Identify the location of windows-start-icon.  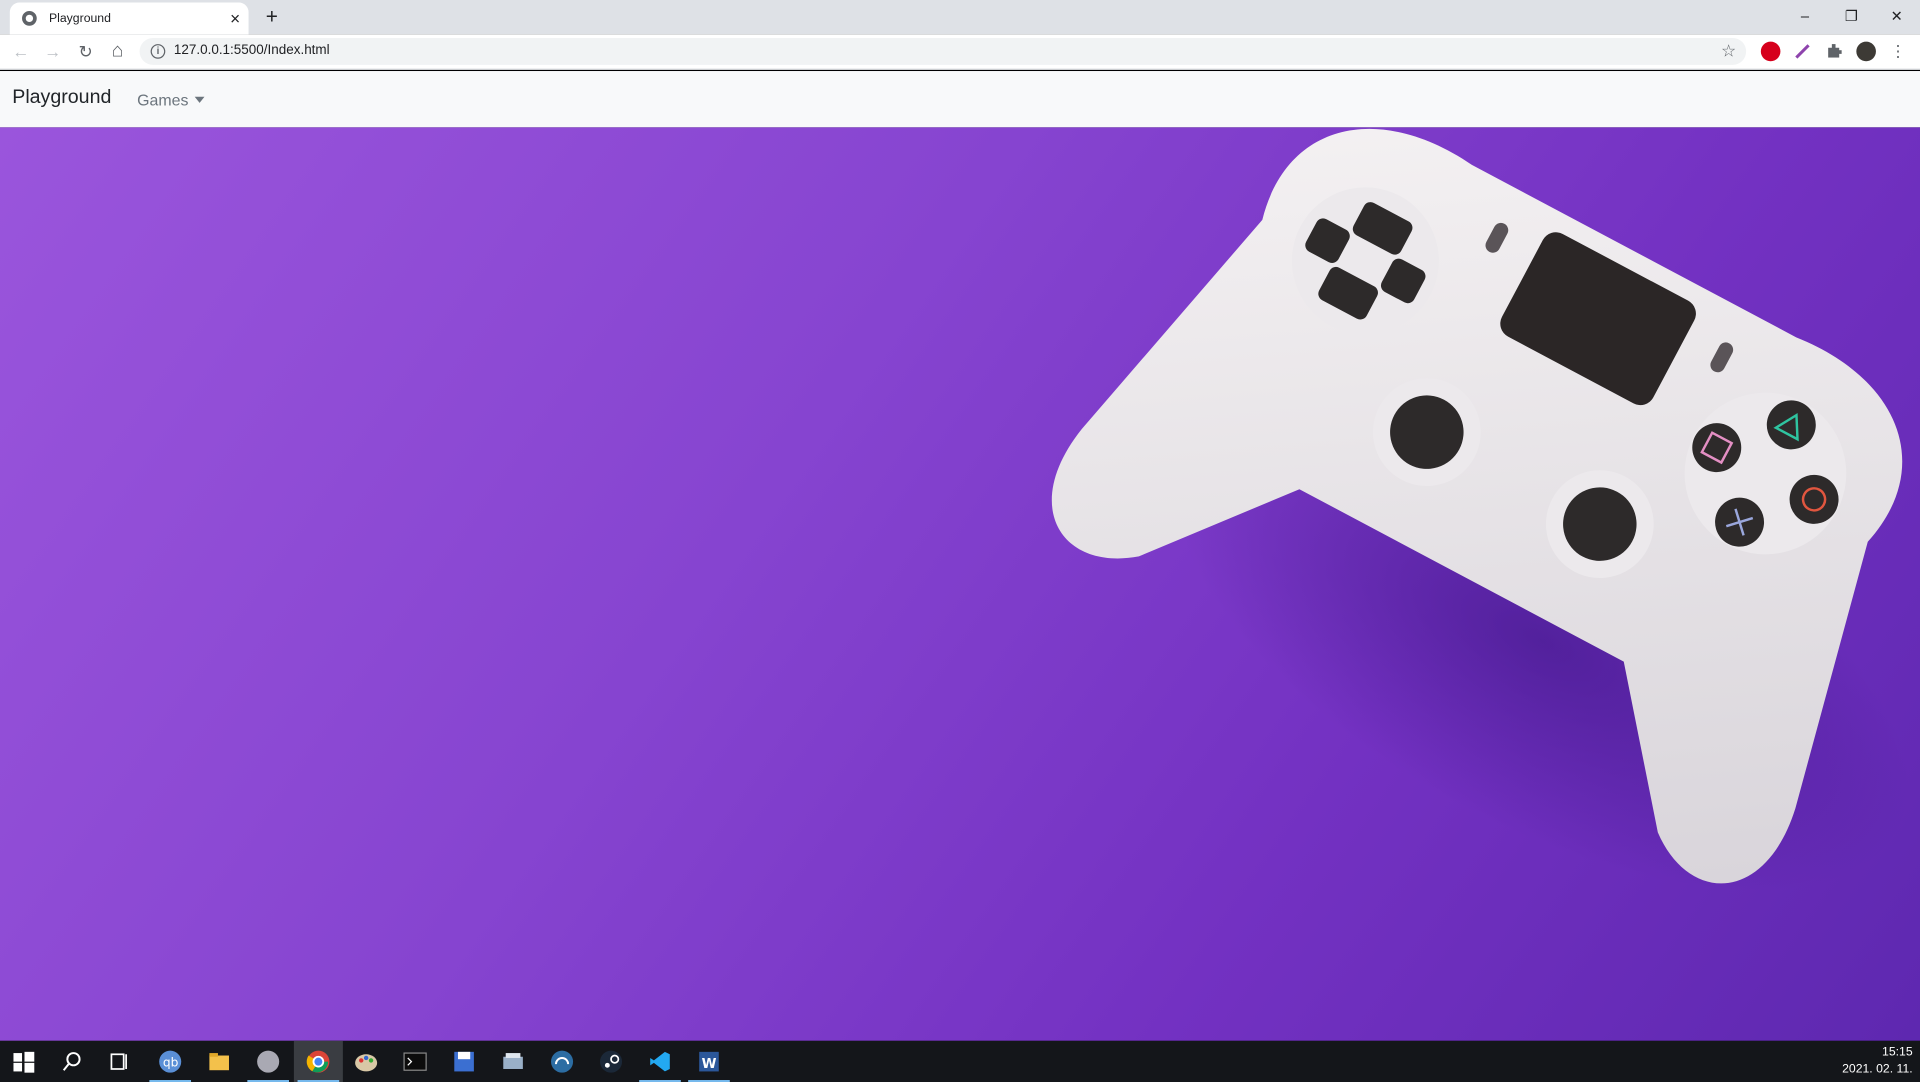
(23, 1061).